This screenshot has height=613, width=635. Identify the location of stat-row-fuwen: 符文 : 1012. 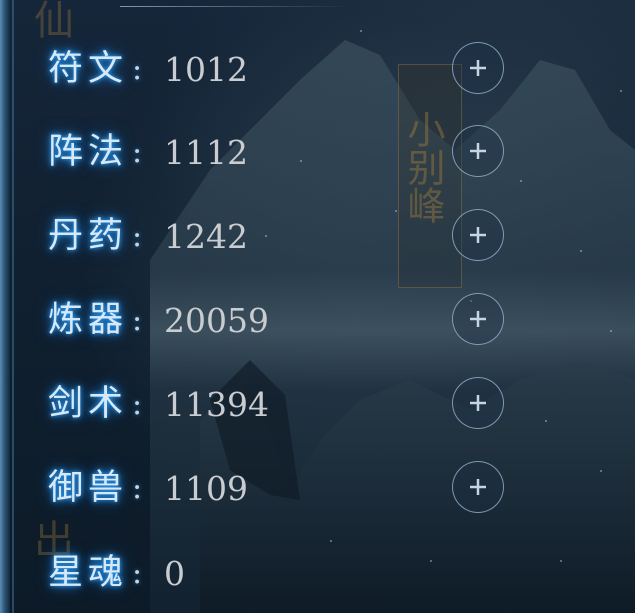
(308, 68).